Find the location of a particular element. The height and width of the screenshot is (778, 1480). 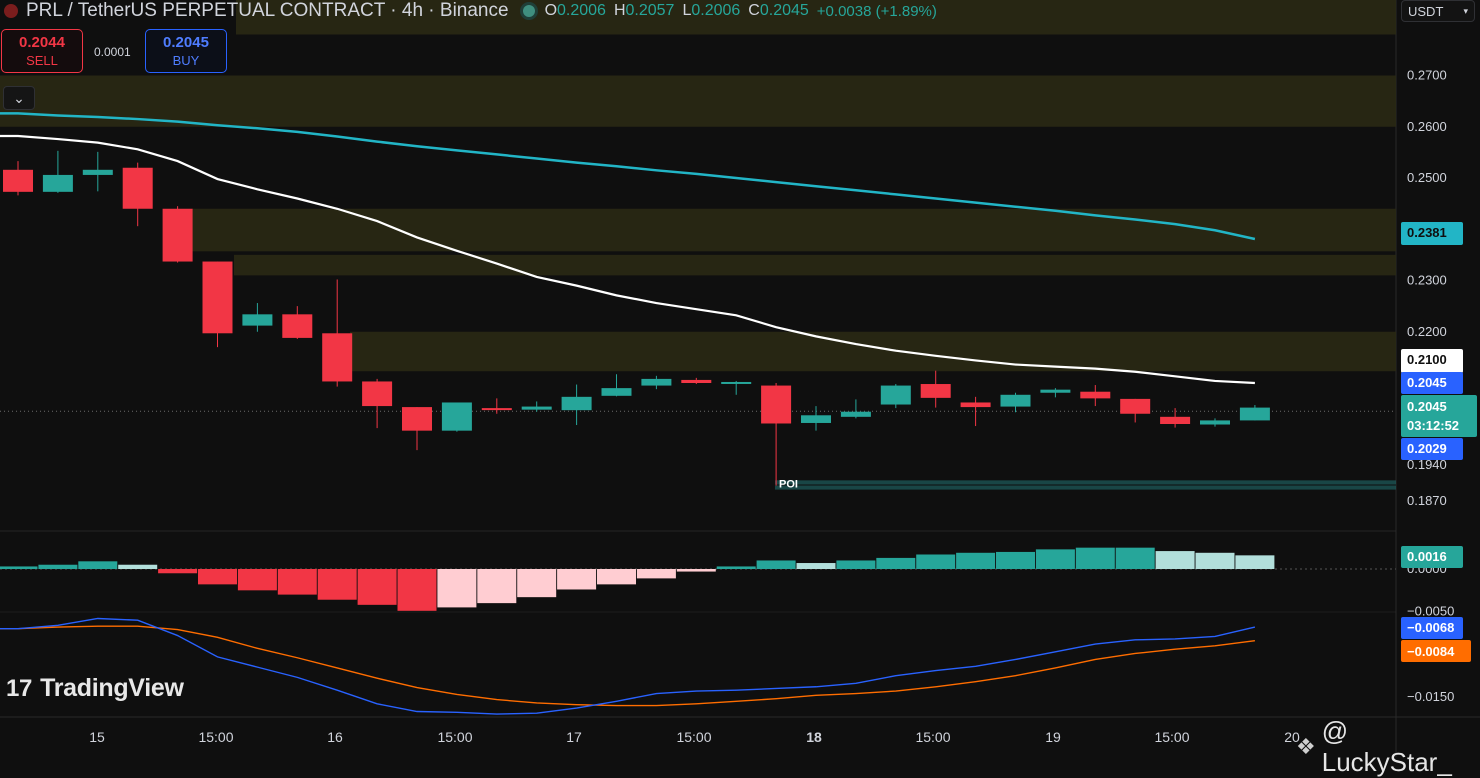

high-value: 0.2057 is located at coordinates (650, 10).